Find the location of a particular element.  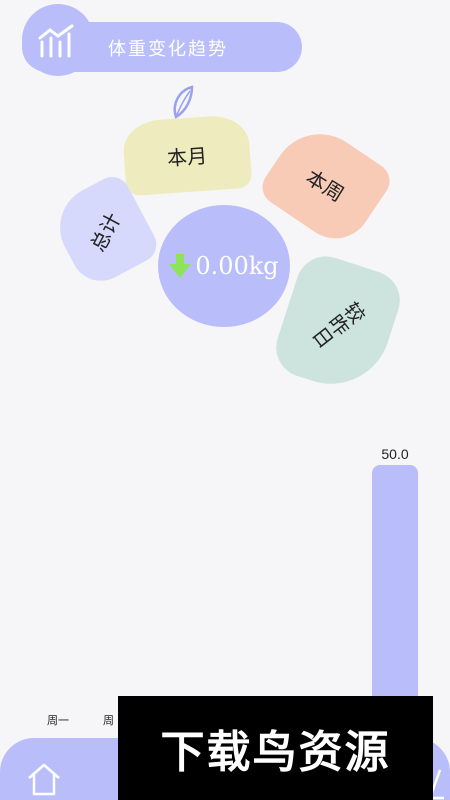

header-icon-badge is located at coordinates (58, 40).